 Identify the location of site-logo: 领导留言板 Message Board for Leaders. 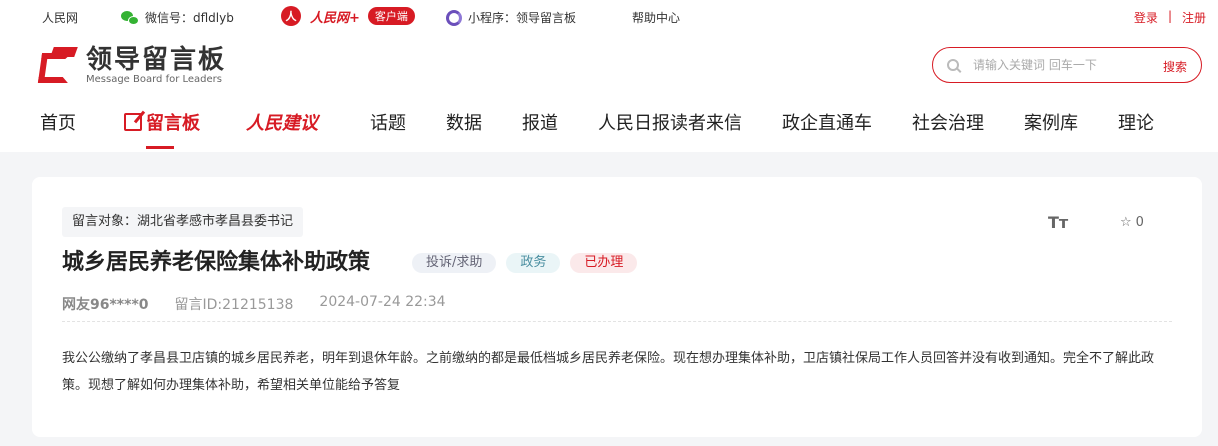
(132, 65).